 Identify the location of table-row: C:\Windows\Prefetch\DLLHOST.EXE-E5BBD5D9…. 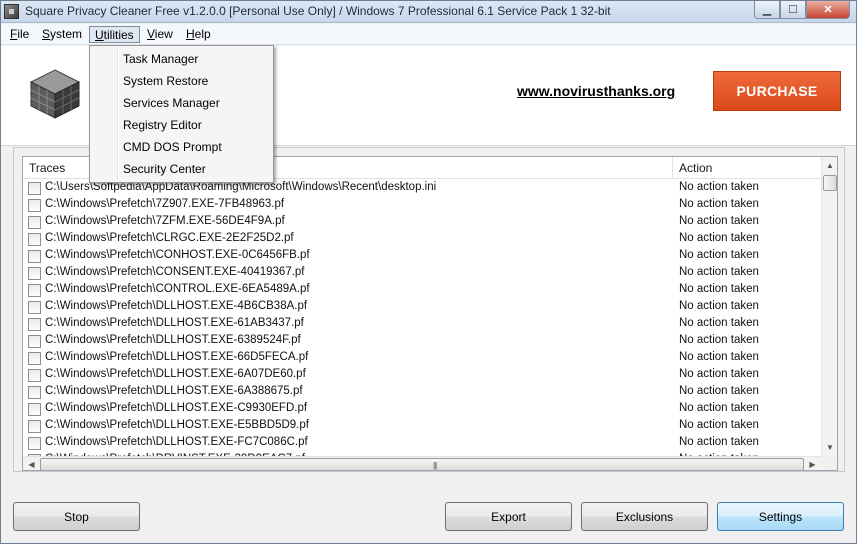
(422, 426).